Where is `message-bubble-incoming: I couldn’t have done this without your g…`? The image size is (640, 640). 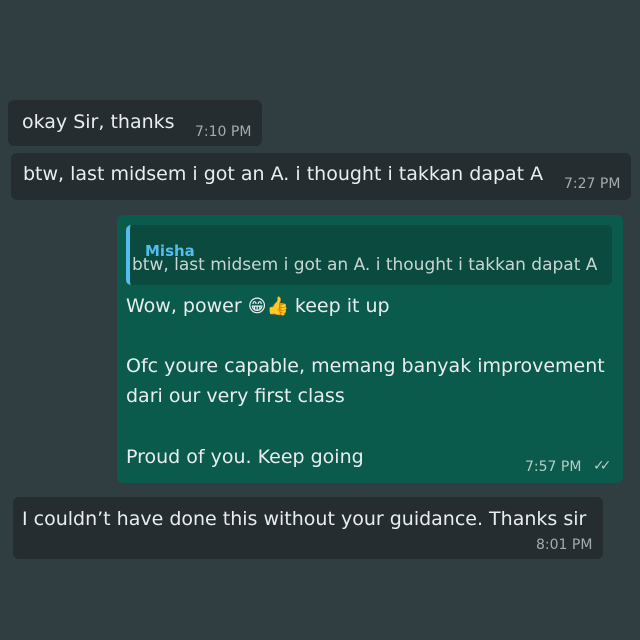
message-bubble-incoming: I couldn’t have done this without your g… is located at coordinates (308, 528).